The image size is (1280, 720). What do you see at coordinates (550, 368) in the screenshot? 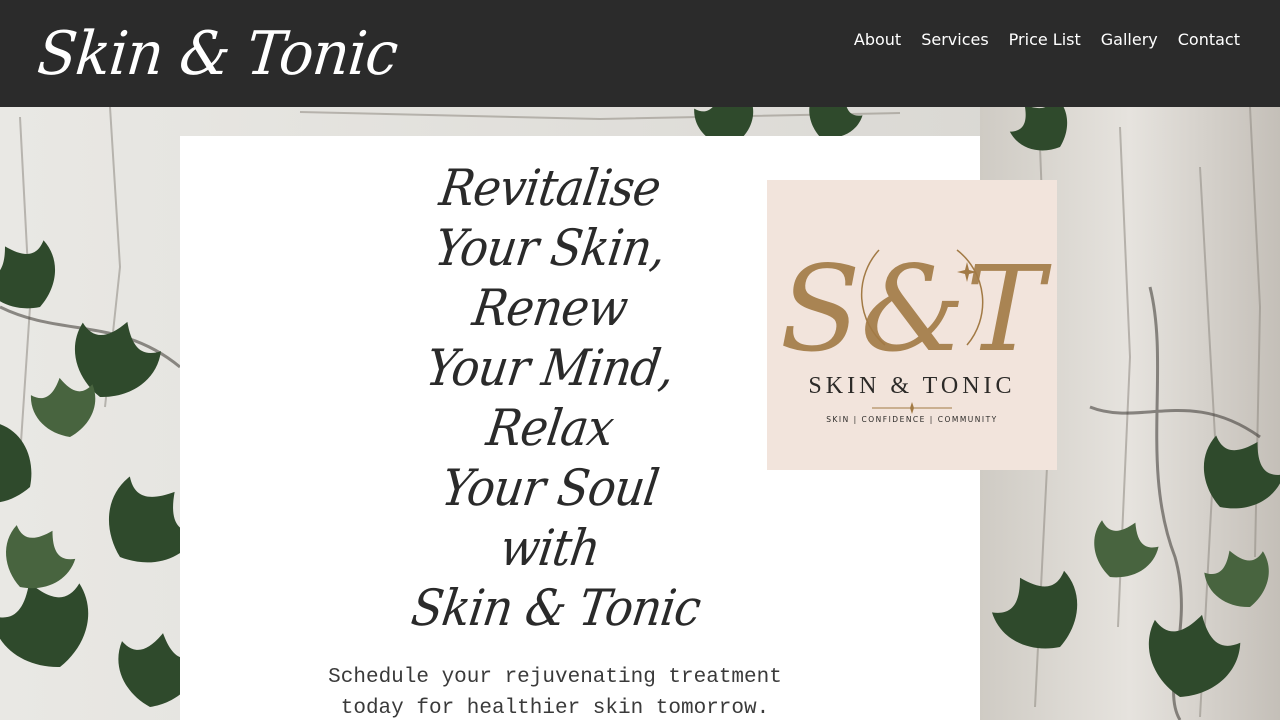
I see `headline-line: Your Mind,` at bounding box center [550, 368].